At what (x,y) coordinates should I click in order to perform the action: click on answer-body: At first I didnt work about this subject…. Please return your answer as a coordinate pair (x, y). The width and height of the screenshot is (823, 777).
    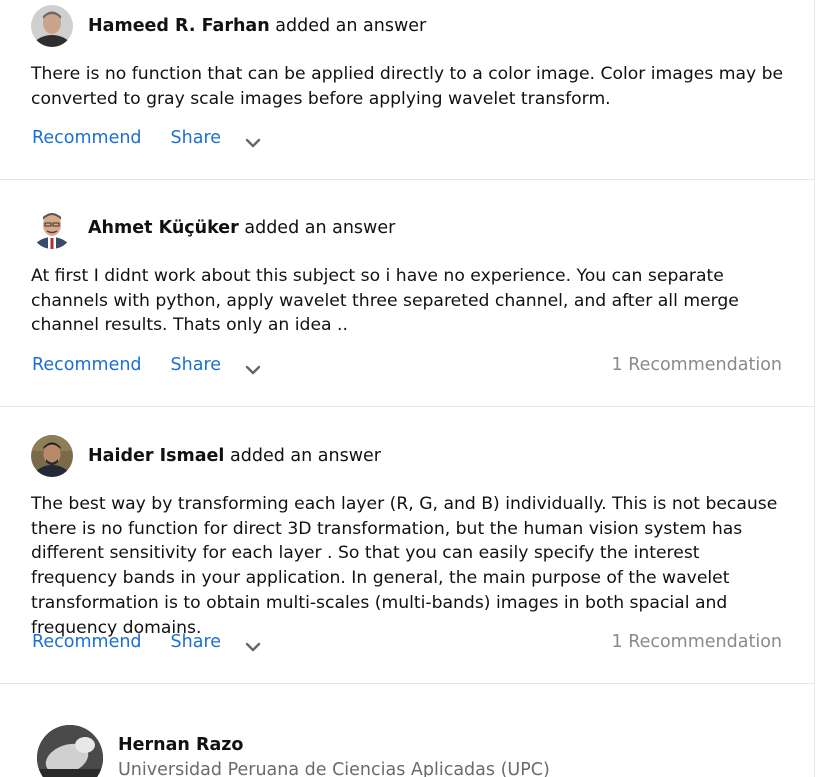
    Looking at the image, I should click on (385, 301).